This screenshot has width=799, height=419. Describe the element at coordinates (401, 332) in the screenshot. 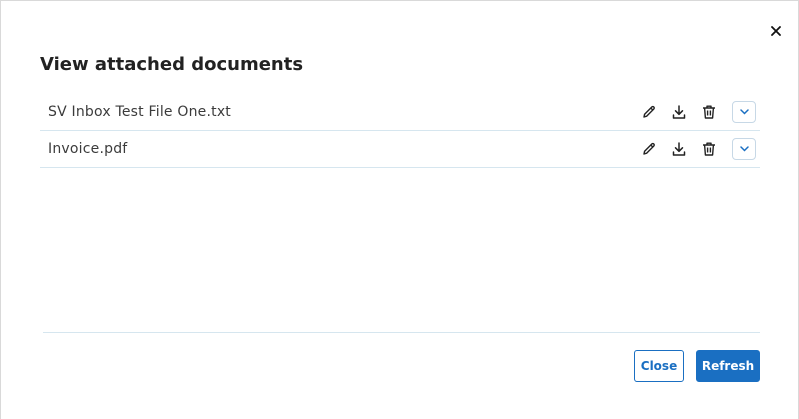

I see `footer-divider` at that location.